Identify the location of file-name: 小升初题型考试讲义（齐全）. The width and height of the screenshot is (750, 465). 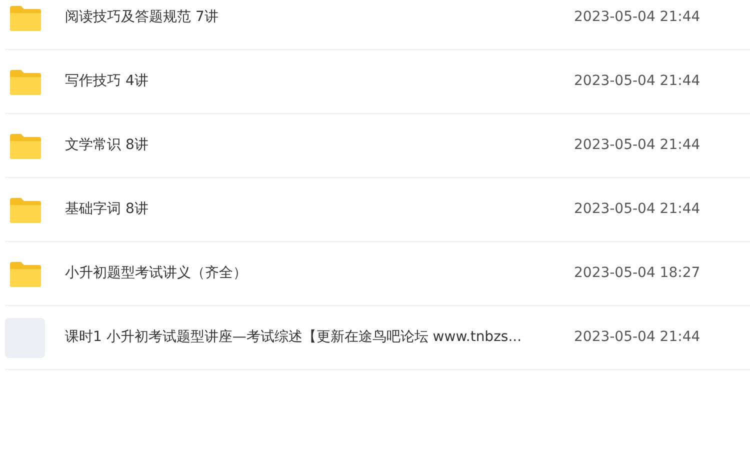
(315, 273).